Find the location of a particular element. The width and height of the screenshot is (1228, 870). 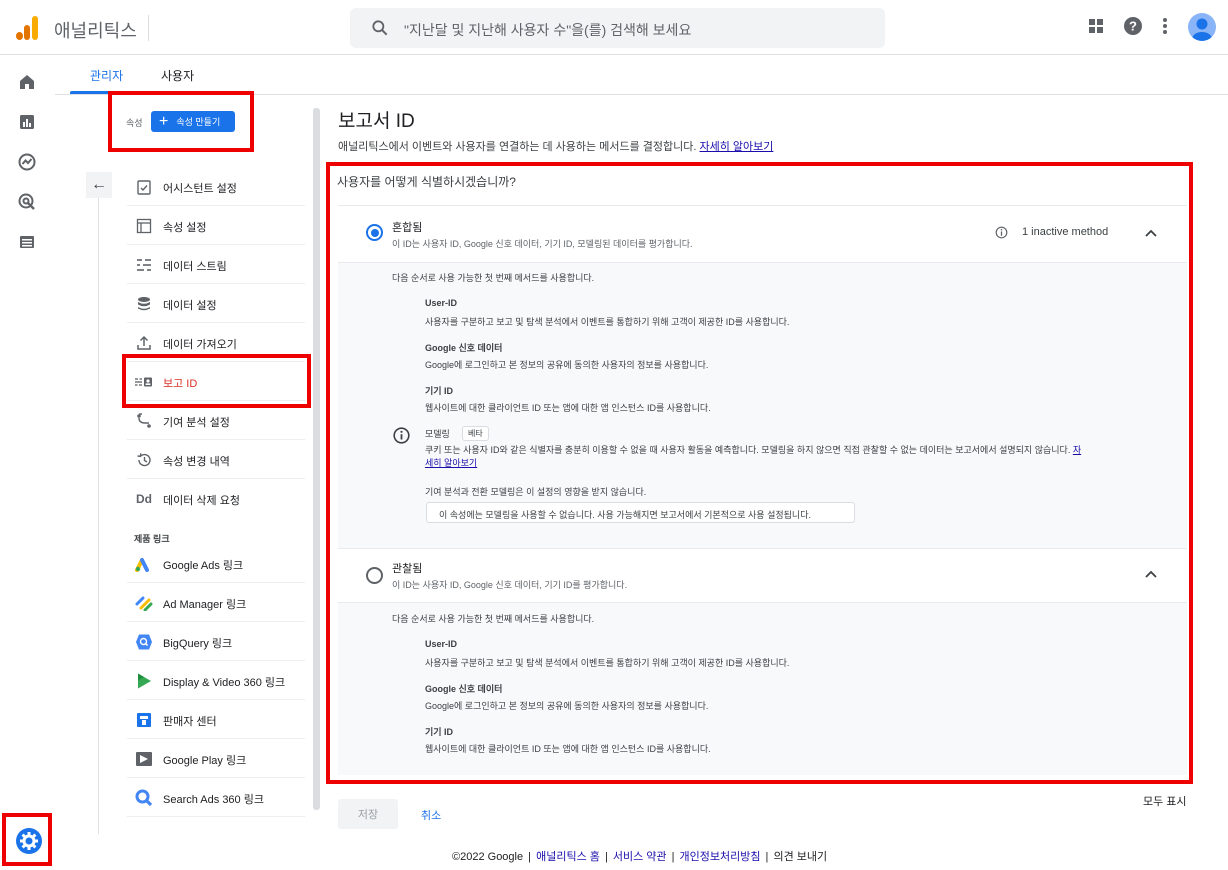

create-property-label: 속성 만들기 is located at coordinates (198, 122).